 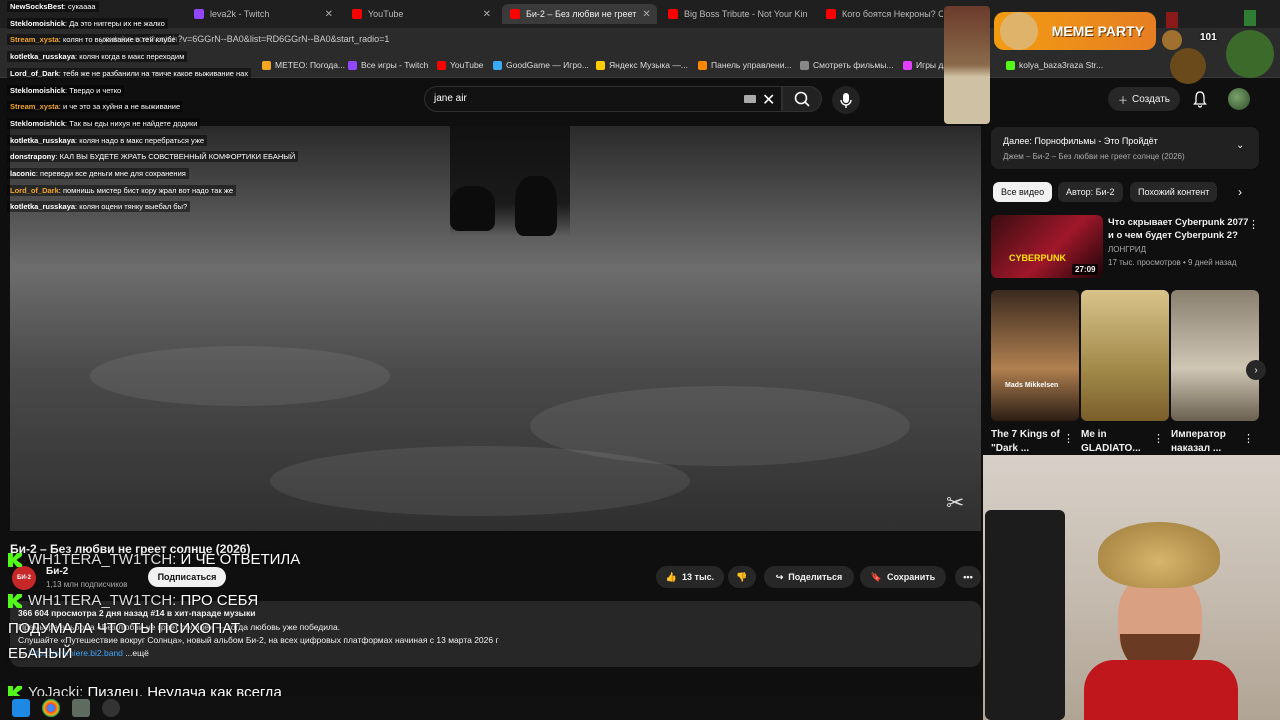 What do you see at coordinates (1127, 249) in the screenshot?
I see `recommendation-channel: ЛОНГРИД` at bounding box center [1127, 249].